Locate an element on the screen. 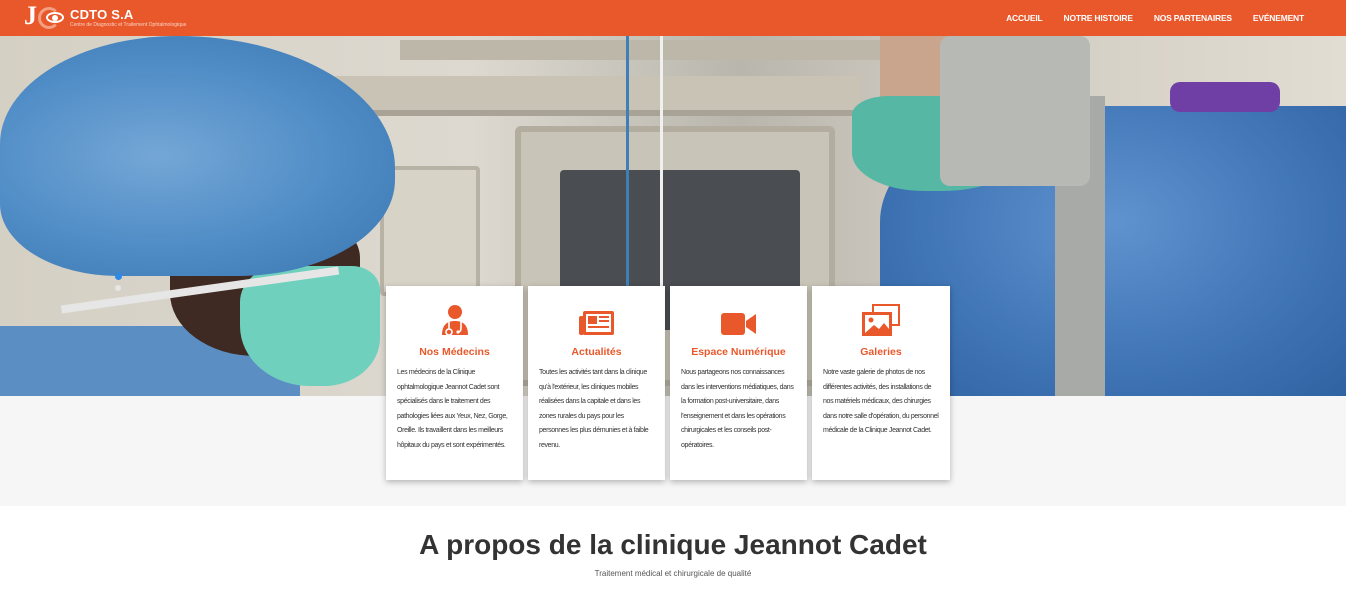 The width and height of the screenshot is (1346, 613). video-camera-icon is located at coordinates (738, 314).